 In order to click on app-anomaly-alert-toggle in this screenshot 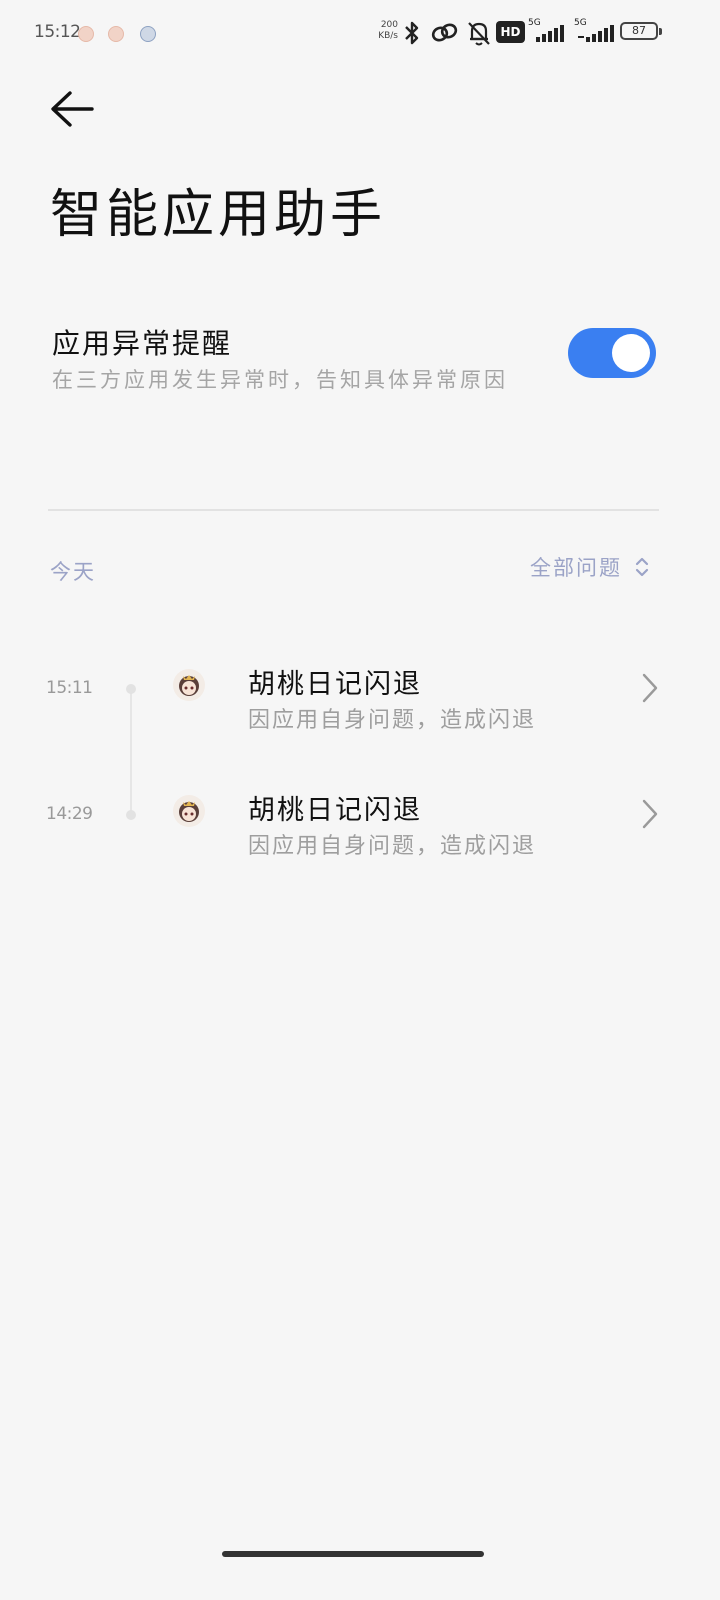, I will do `click(612, 353)`.